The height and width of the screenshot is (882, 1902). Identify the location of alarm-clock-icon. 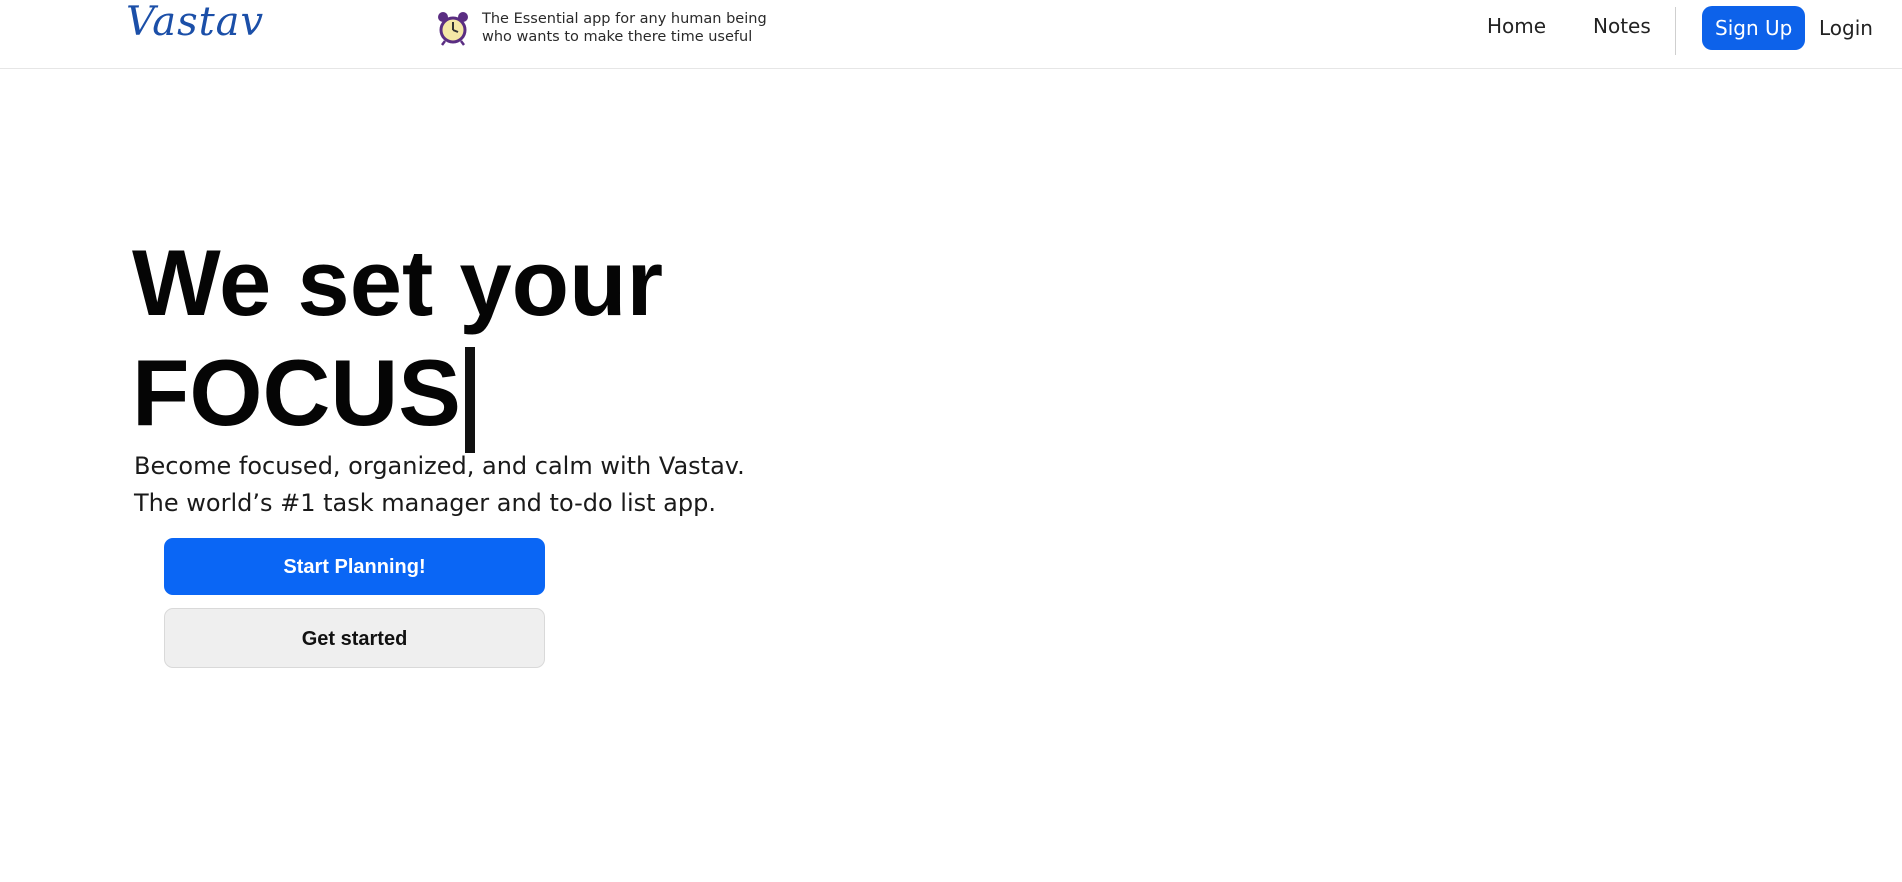
(453, 29).